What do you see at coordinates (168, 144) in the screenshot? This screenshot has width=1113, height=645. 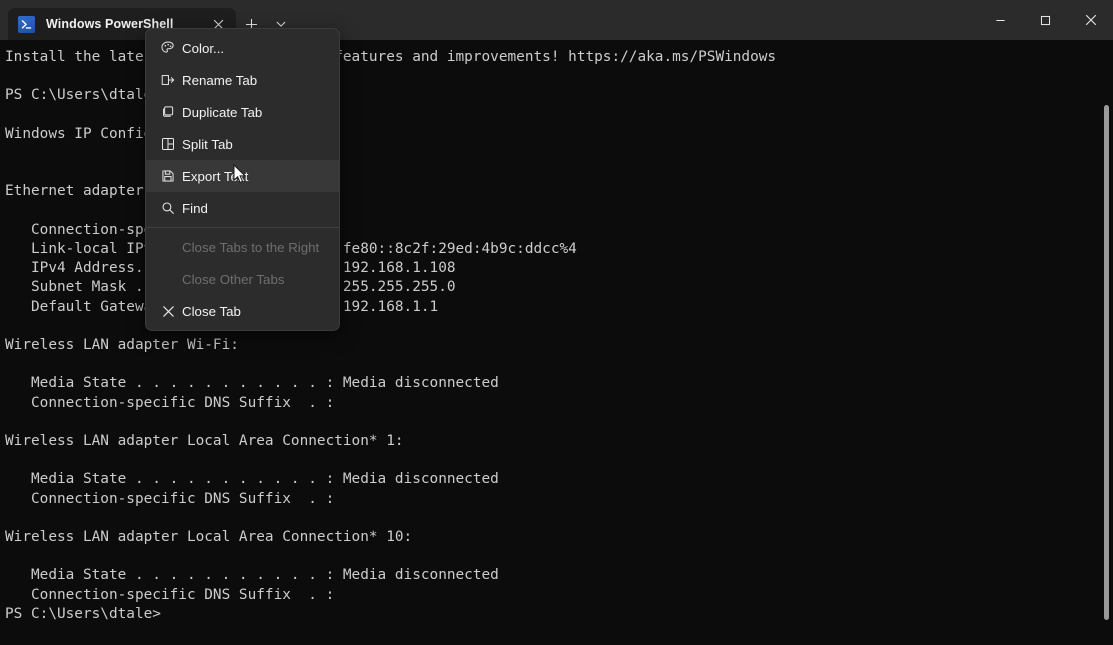 I see `split-icon` at bounding box center [168, 144].